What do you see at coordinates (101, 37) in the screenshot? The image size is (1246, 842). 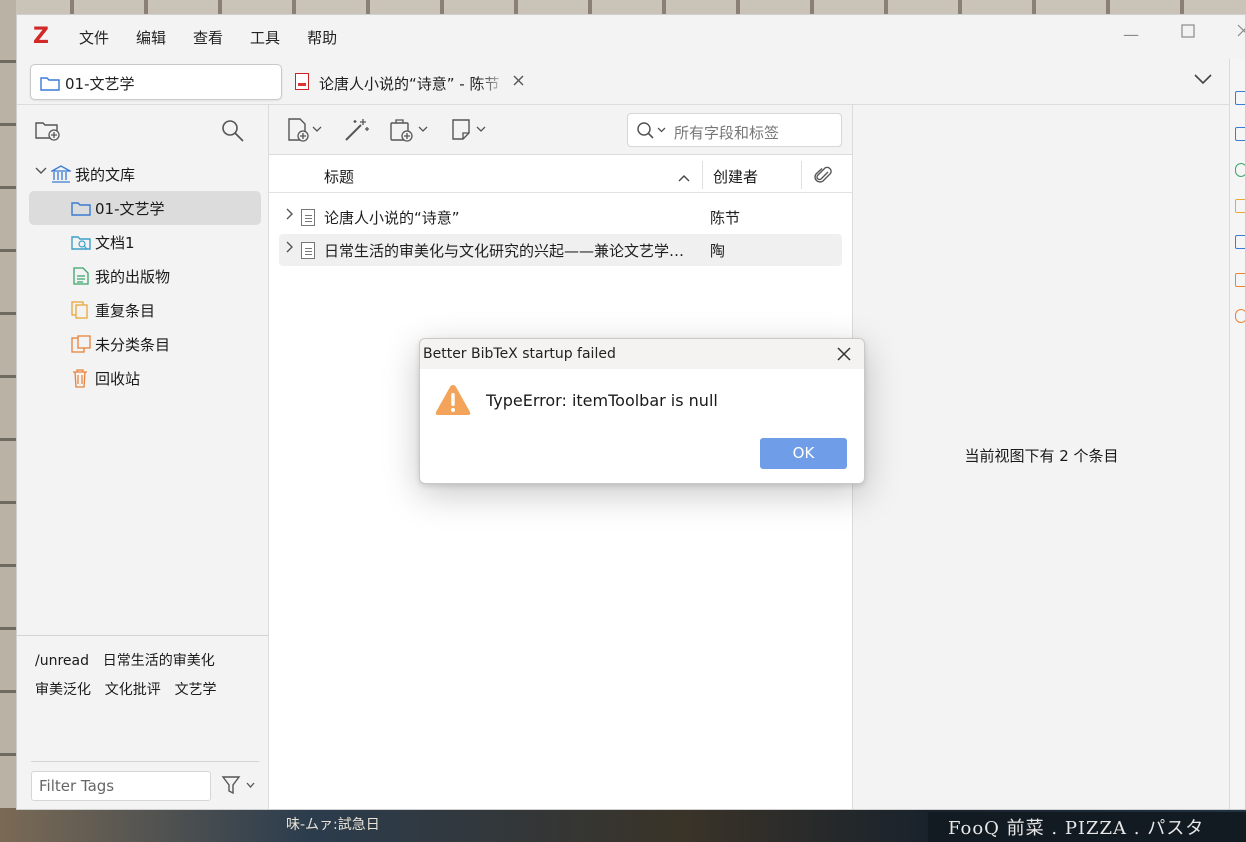 I see `menu-file: 文件` at bounding box center [101, 37].